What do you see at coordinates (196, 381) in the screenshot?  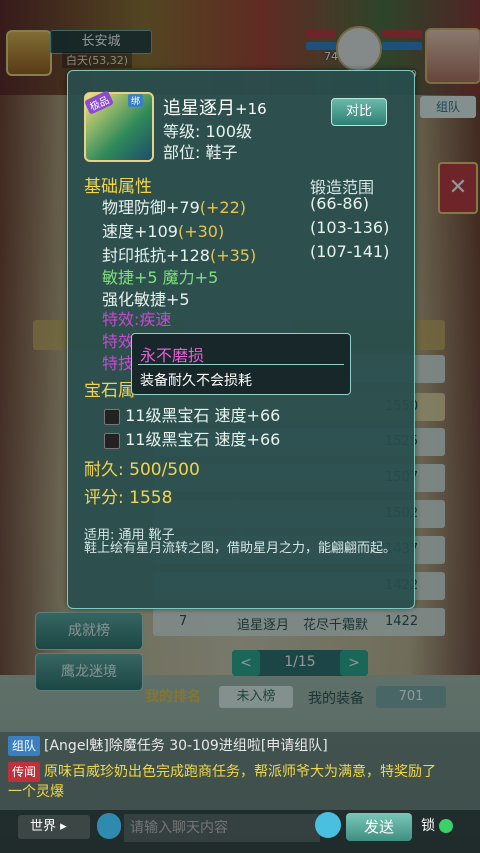 I see `tooltip-body: 装备耐久不会损耗` at bounding box center [196, 381].